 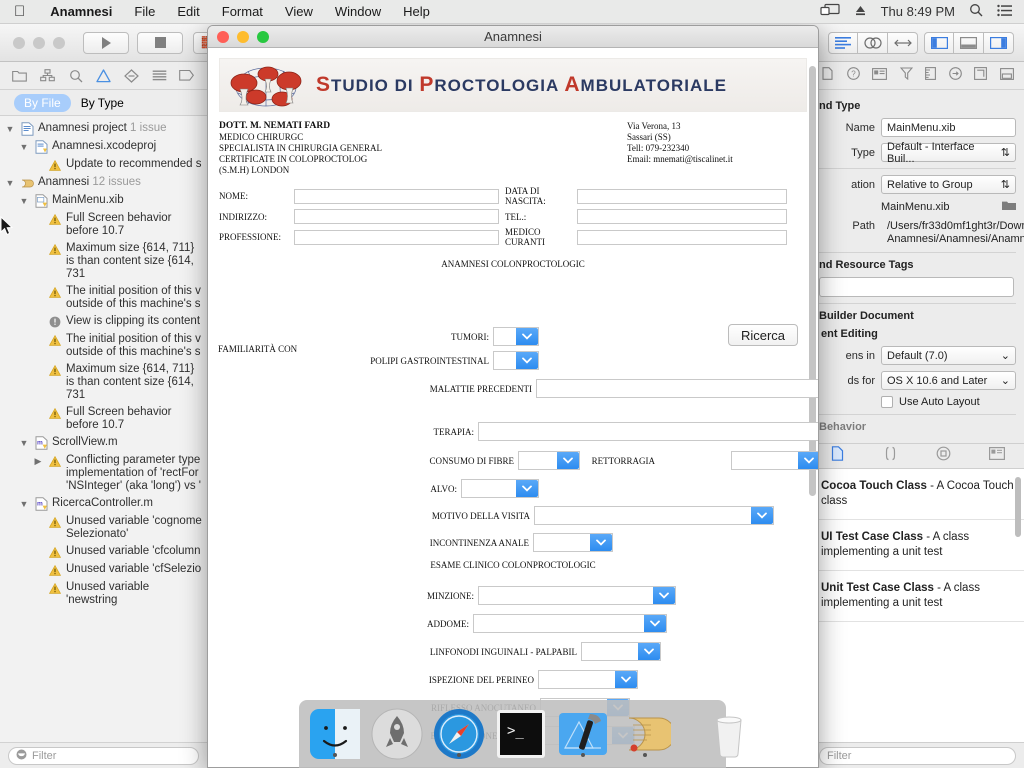 What do you see at coordinates (131, 76) in the screenshot?
I see `test-navigator-icon` at bounding box center [131, 76].